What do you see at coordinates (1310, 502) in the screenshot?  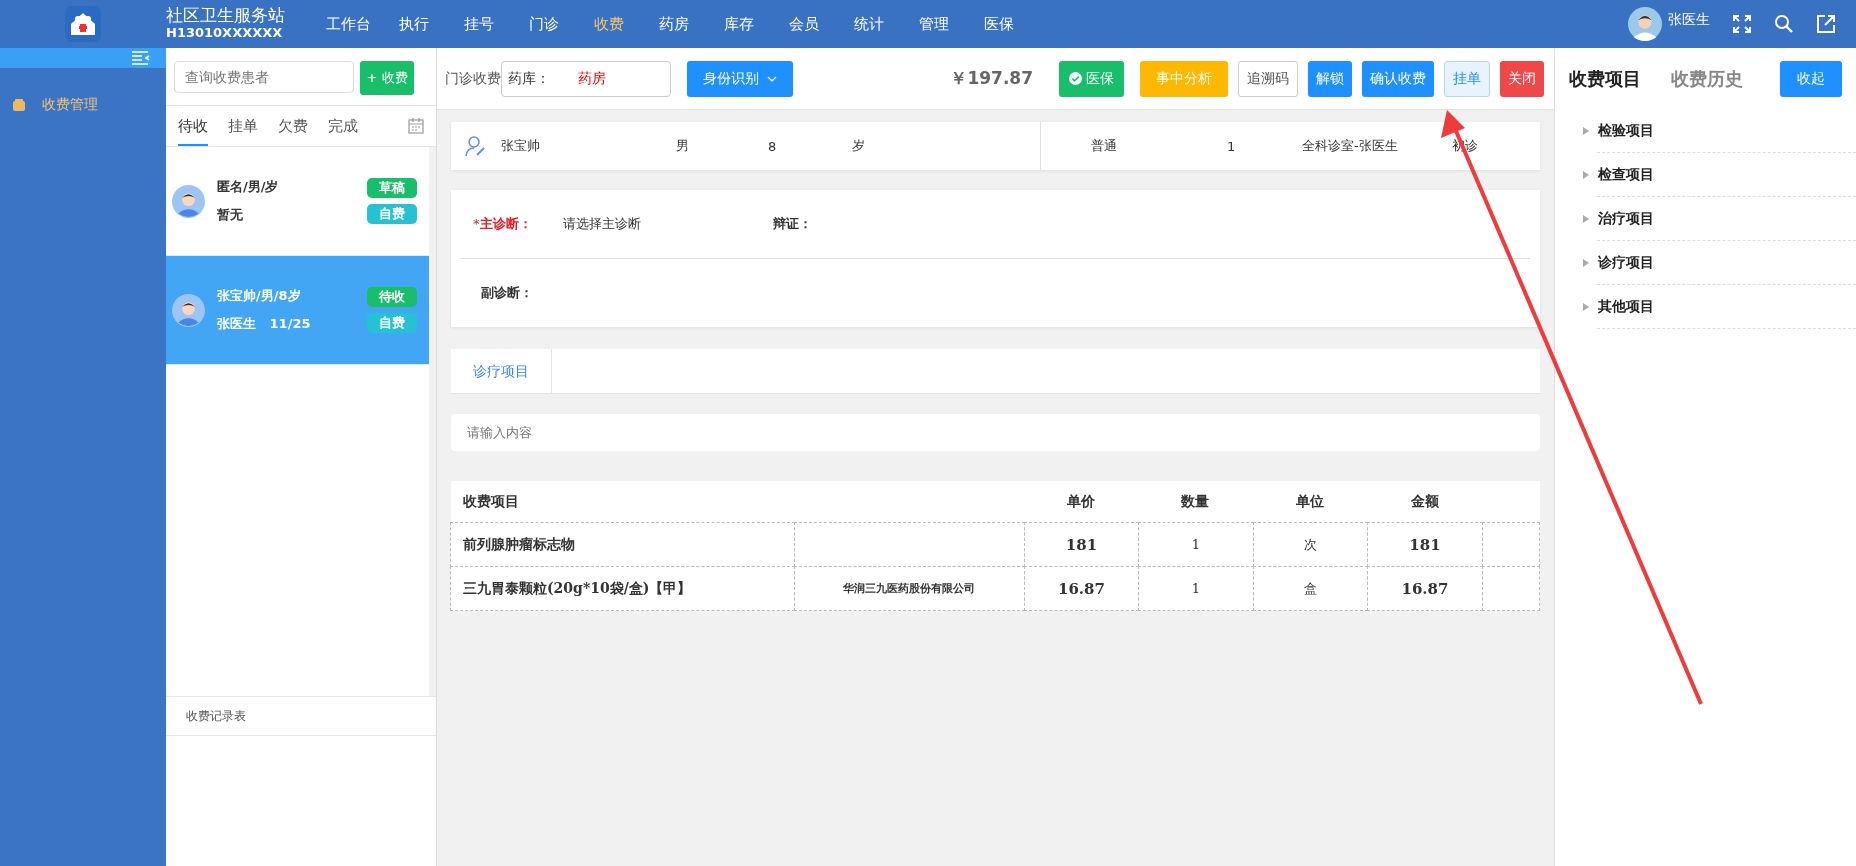 I see `column-header: 单位` at bounding box center [1310, 502].